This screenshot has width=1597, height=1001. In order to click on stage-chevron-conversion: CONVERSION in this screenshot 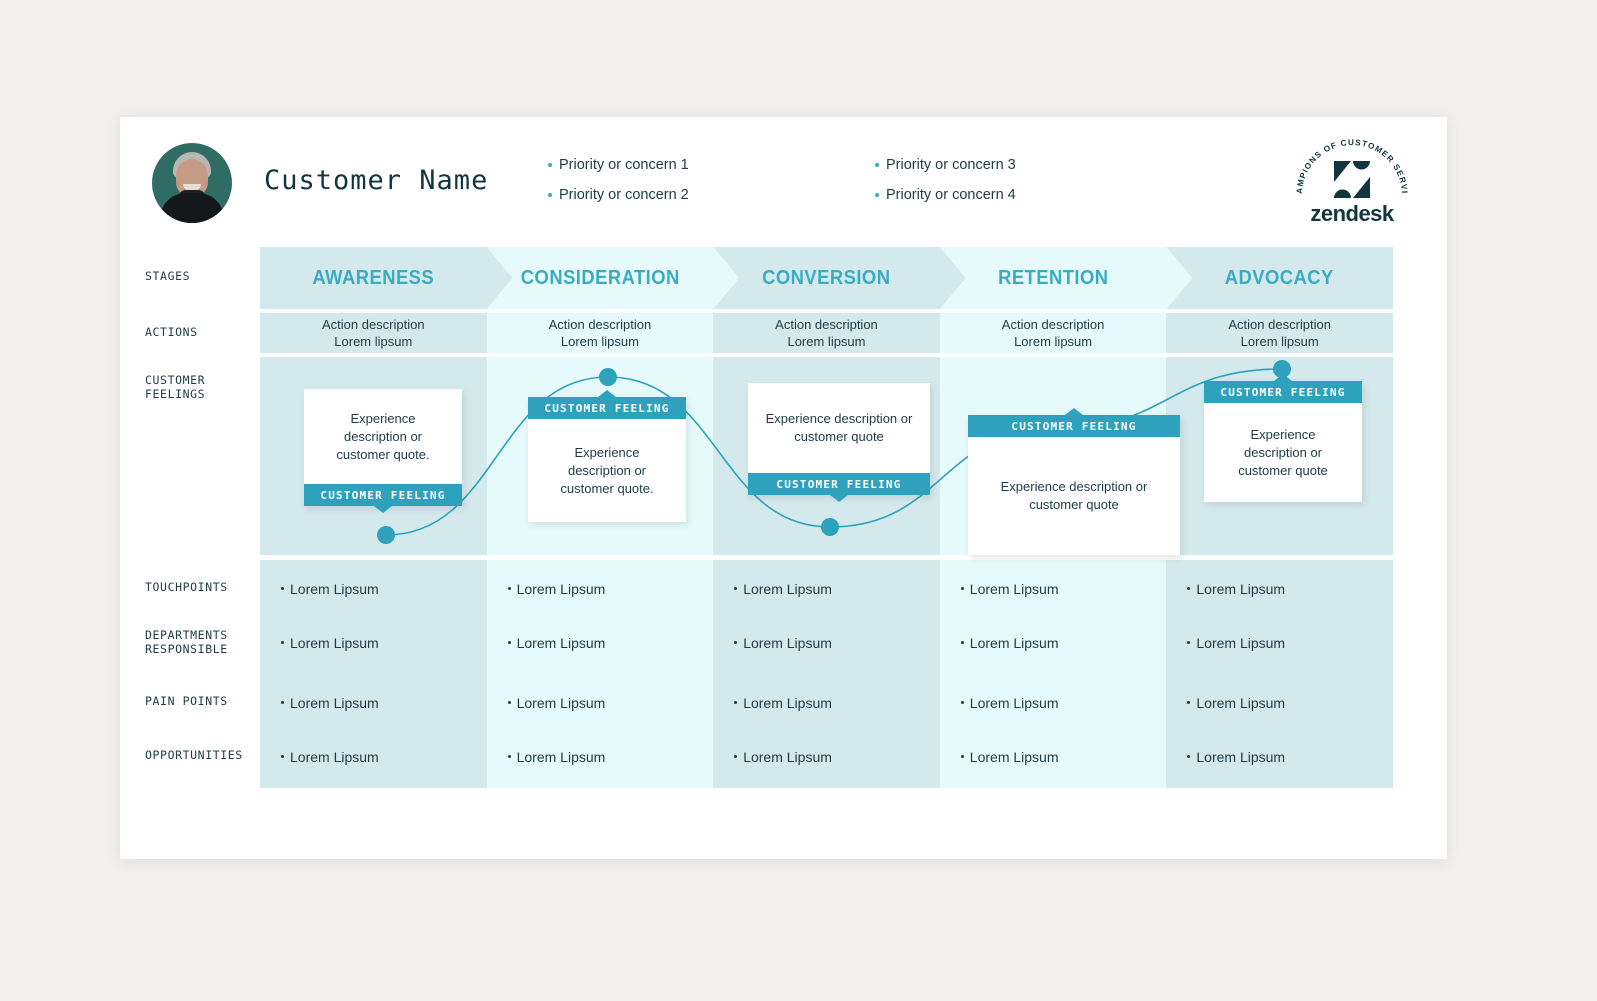, I will do `click(839, 278)`.